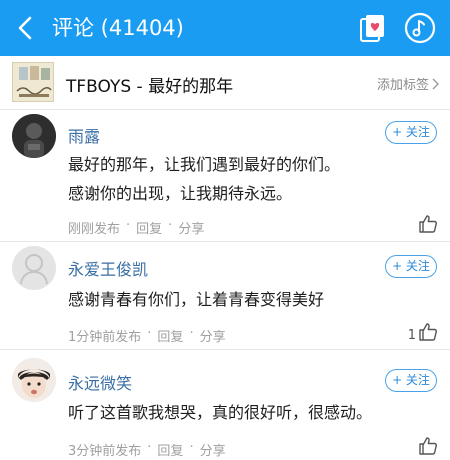  What do you see at coordinates (373, 28) in the screenshot?
I see `card-icon` at bounding box center [373, 28].